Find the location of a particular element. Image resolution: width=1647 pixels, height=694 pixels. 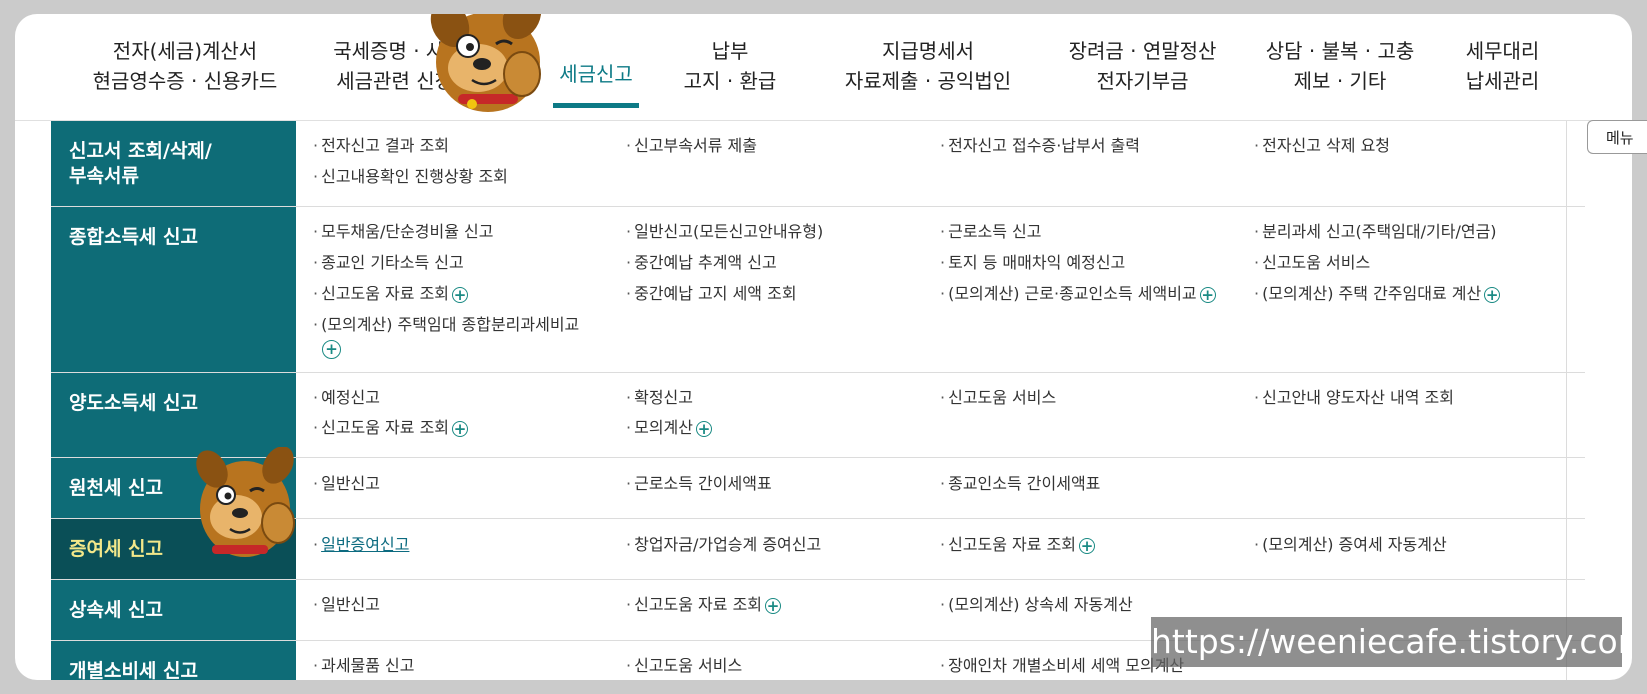

menu-link: · 장애인차 개별소비세 세액 모의계산 is located at coordinates (1062, 666).